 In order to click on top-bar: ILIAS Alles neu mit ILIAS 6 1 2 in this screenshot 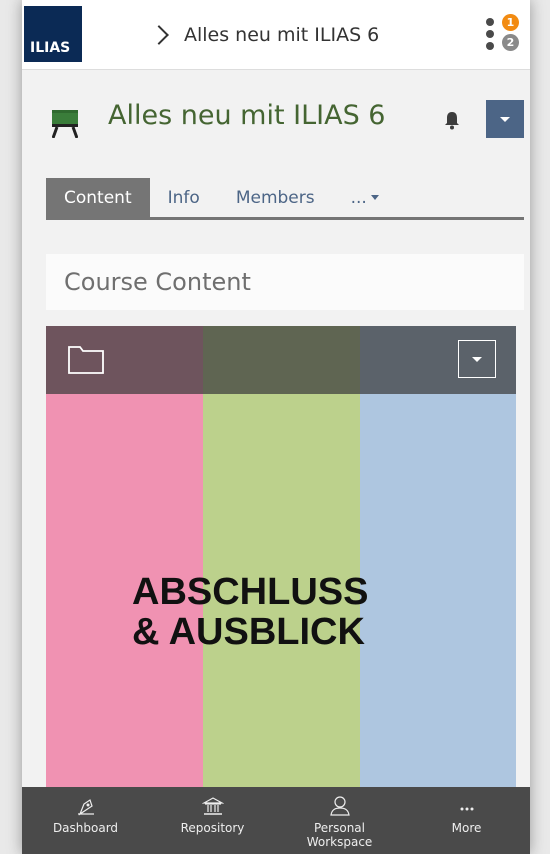, I will do `click(276, 35)`.